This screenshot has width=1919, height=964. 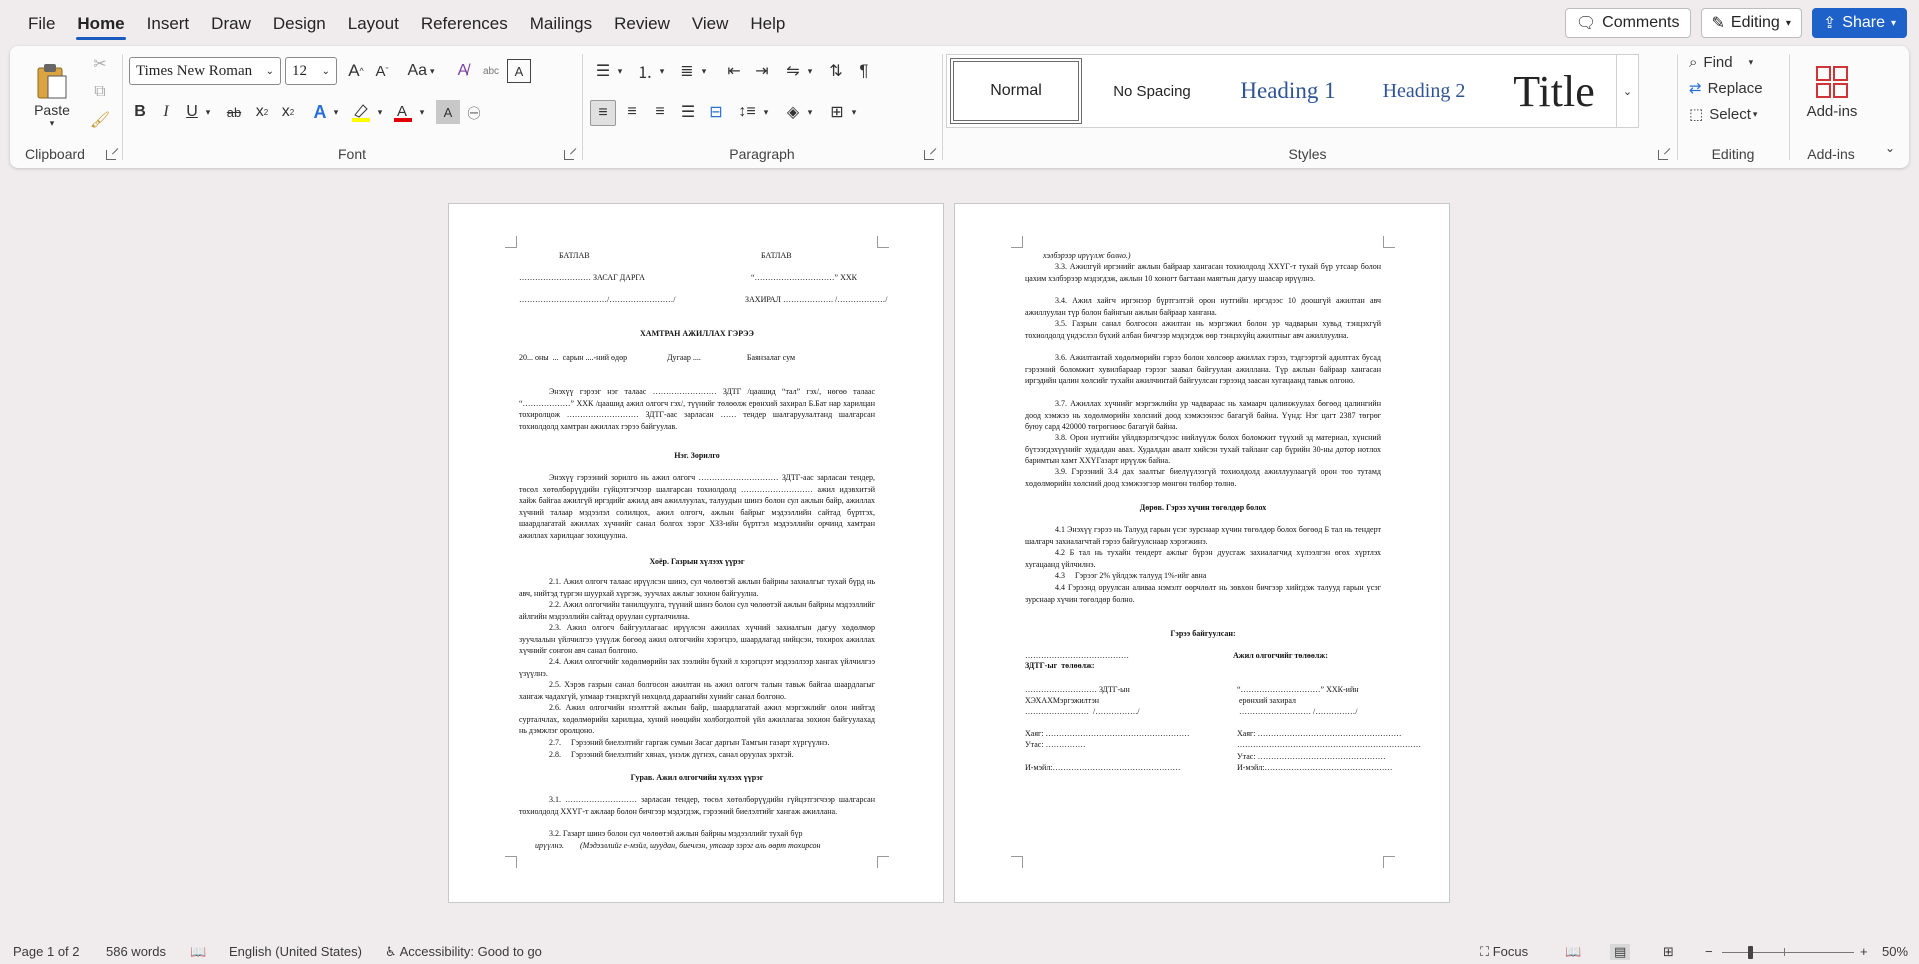 I want to click on clipboard-group-label: Clipboard, so click(x=55, y=154).